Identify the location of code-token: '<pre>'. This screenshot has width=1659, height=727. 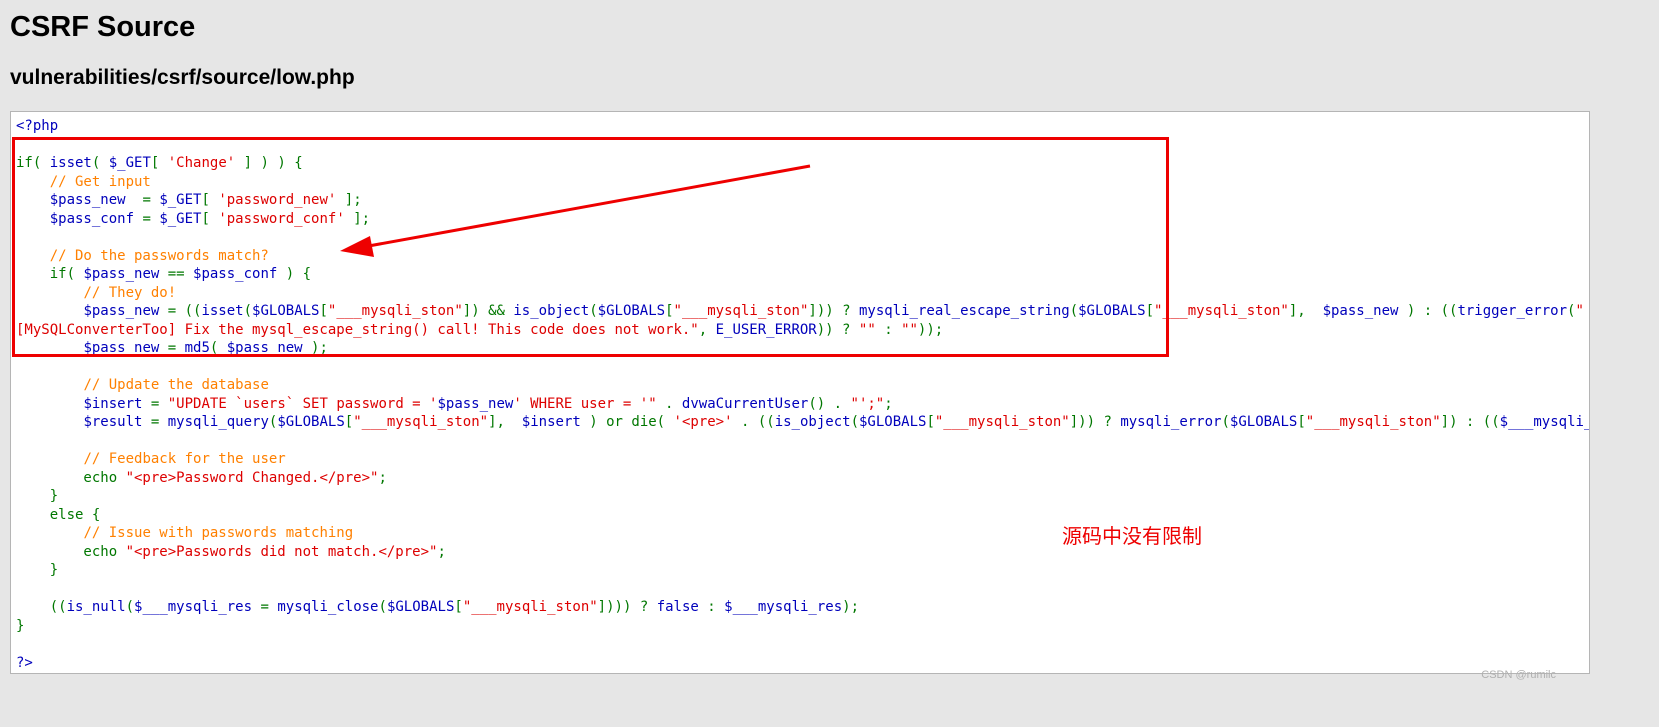
(703, 422).